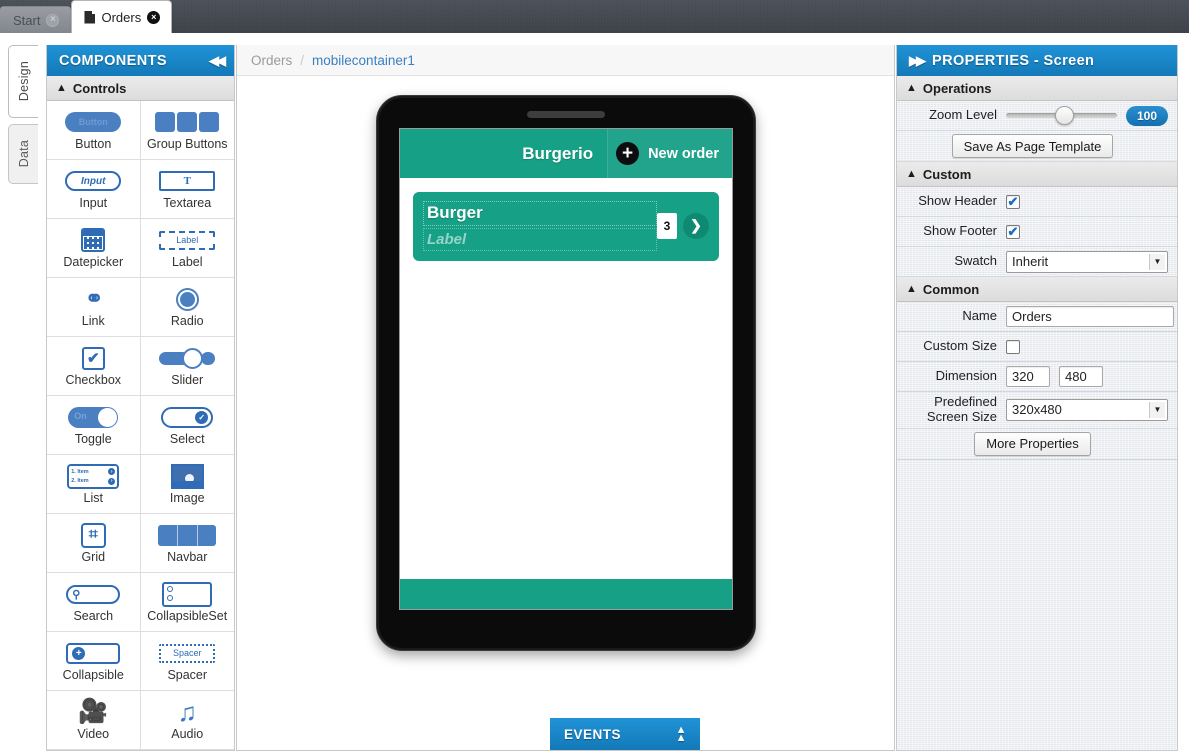 This screenshot has height=751, width=1189. Describe the element at coordinates (363, 60) in the screenshot. I see `breadcrumb-current: mobilecontainer1` at that location.